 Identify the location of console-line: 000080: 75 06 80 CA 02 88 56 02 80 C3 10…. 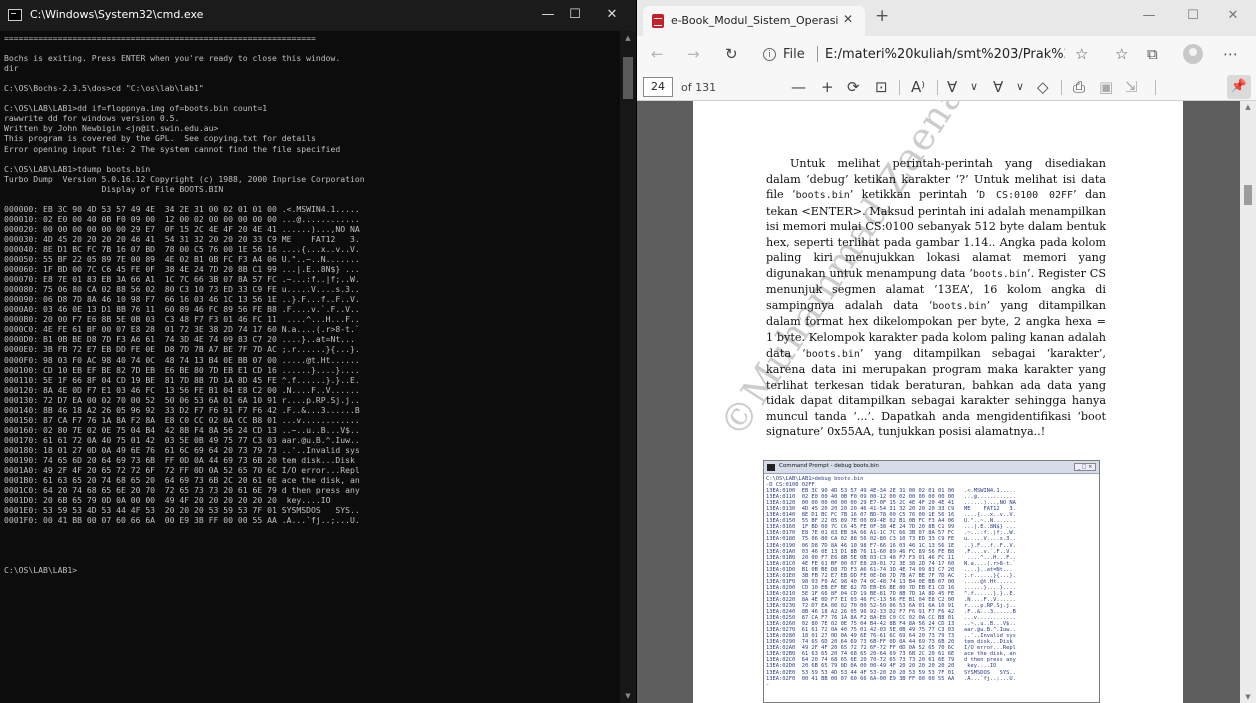
(182, 289).